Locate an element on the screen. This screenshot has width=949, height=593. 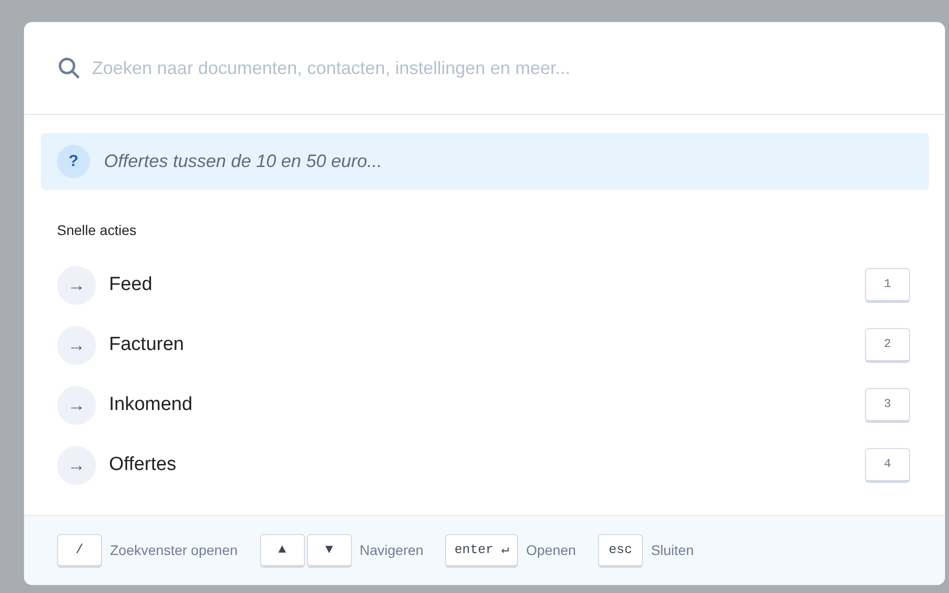
keyboard-key: ▲ is located at coordinates (282, 551).